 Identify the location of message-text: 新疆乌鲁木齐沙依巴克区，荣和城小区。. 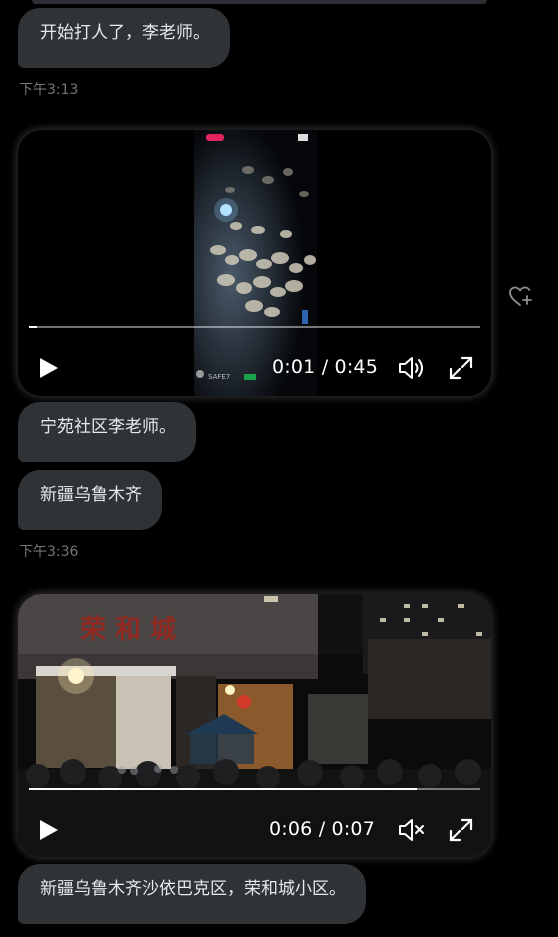
(193, 889).